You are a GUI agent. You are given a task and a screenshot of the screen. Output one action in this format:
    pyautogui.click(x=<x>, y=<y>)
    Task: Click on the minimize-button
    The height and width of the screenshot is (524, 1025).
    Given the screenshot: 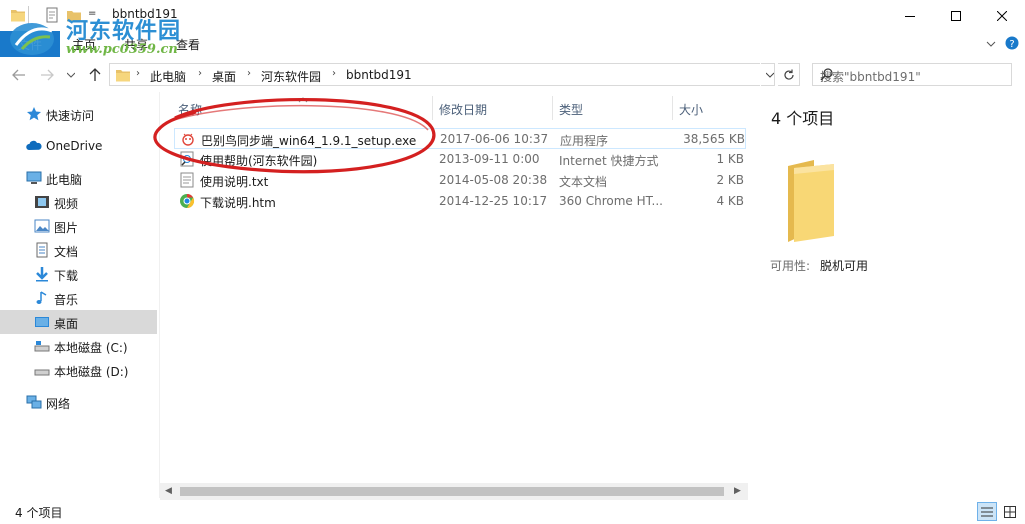 What is the action you would take?
    pyautogui.click(x=910, y=15)
    